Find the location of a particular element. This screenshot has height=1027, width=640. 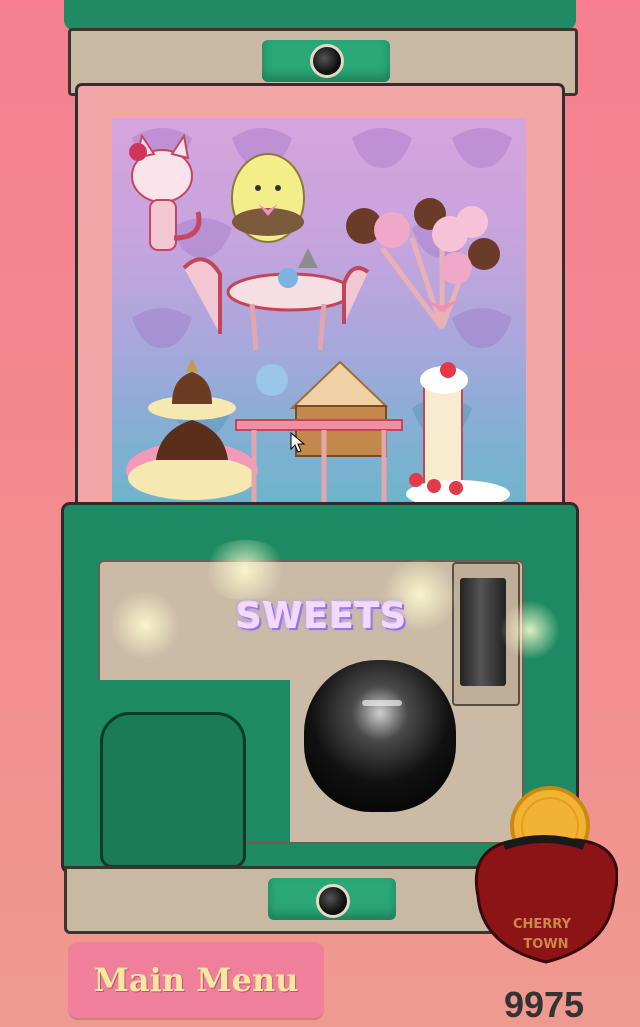

mouse-cursor-icon is located at coordinates (298, 442).